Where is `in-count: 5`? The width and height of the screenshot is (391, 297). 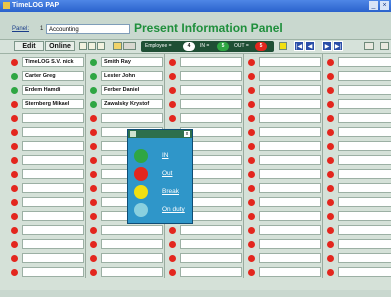 in-count: 5 is located at coordinates (223, 46).